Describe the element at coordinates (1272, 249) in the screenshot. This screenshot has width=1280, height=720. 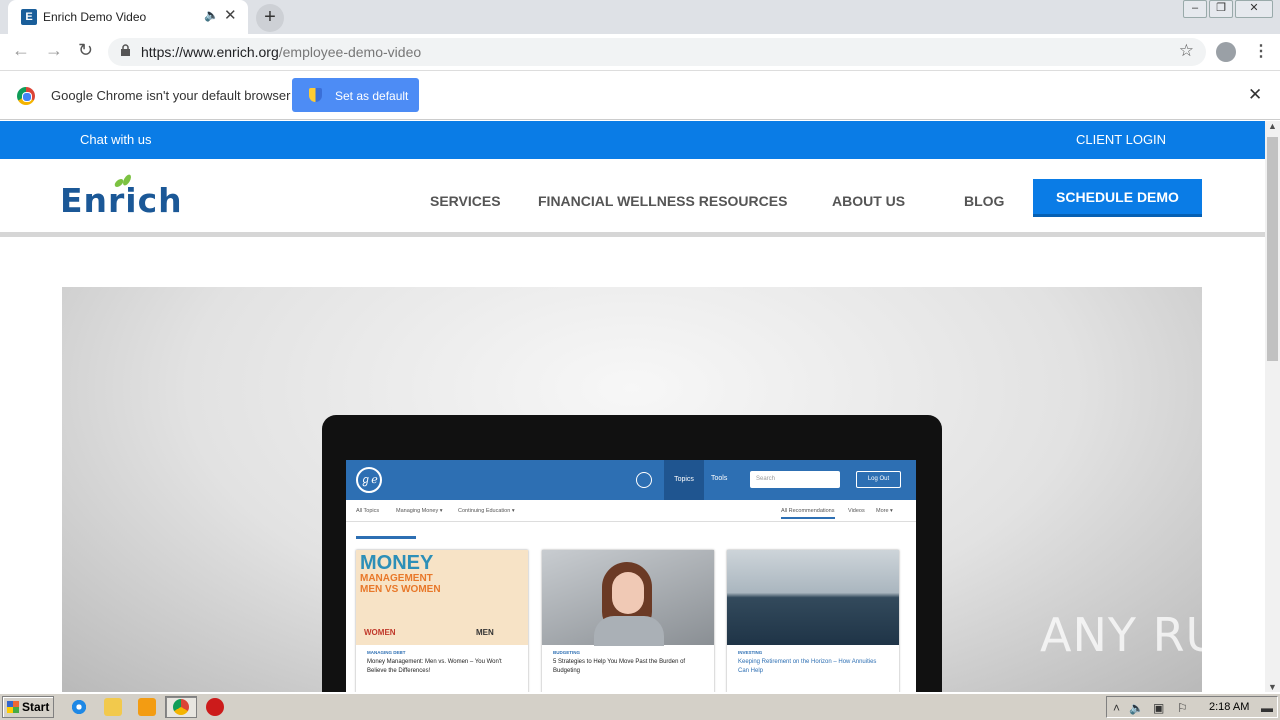
I see `scrollbar-thumb` at that location.